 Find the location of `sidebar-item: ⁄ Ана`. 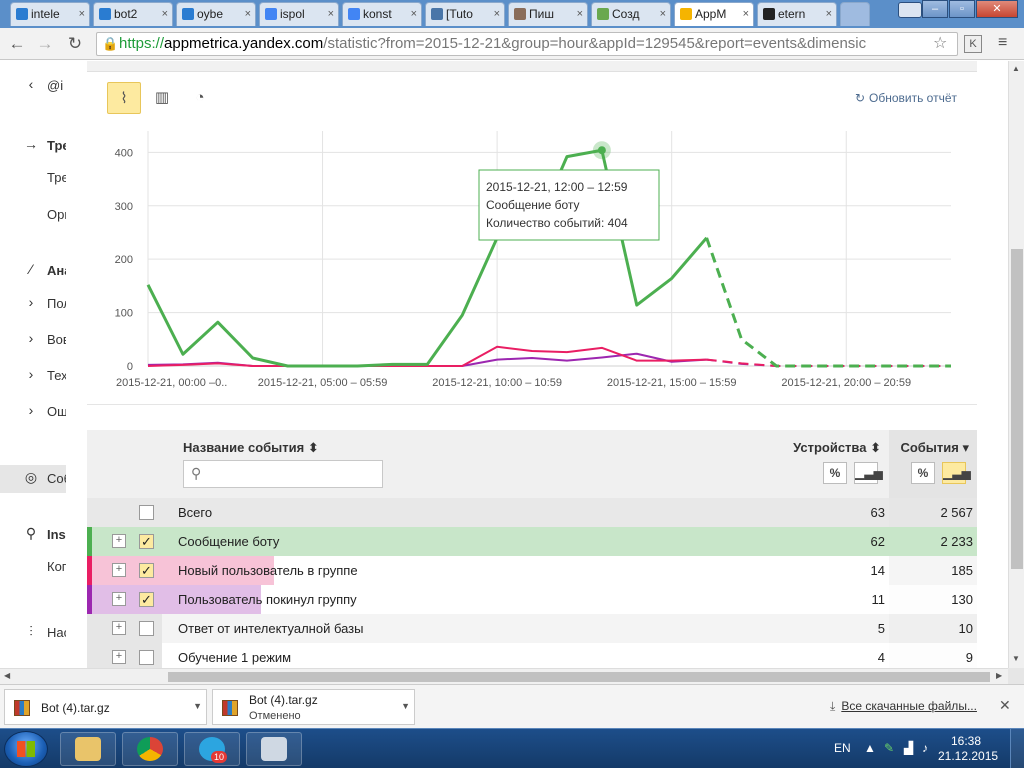

sidebar-item: ⁄ Ана is located at coordinates (33, 271).